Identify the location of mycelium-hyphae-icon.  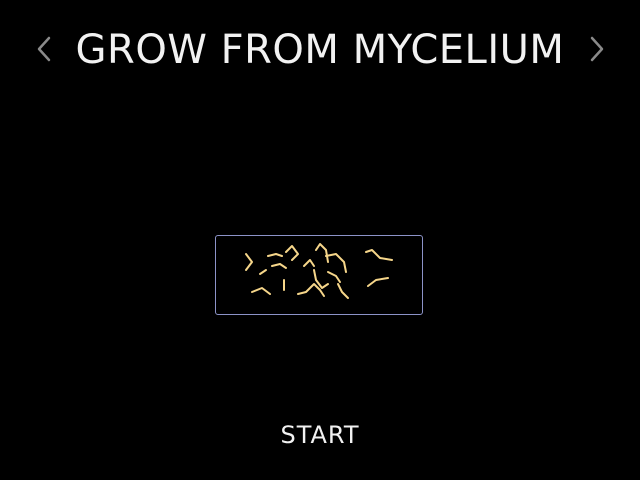
(319, 271).